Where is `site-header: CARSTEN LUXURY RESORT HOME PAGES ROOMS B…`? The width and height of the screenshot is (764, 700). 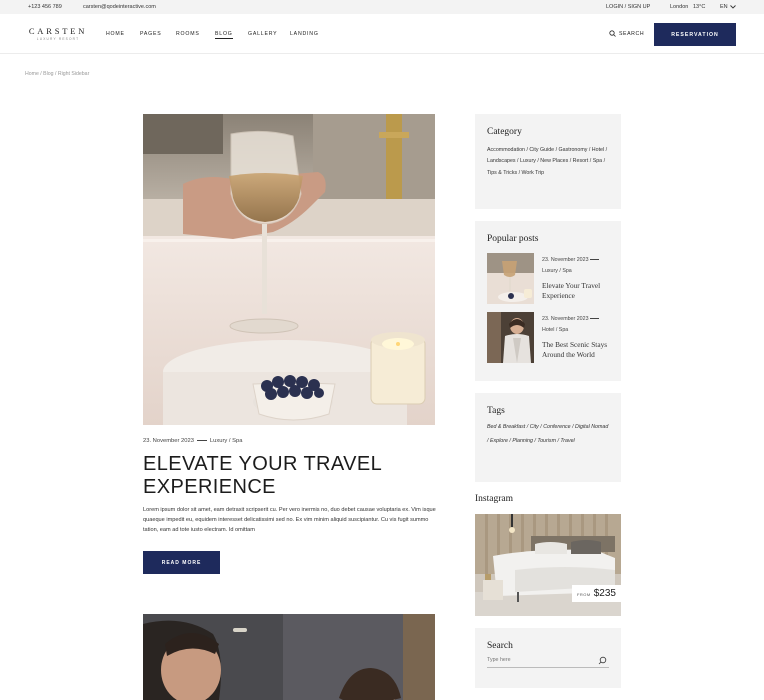 site-header: CARSTEN LUXURY RESORT HOME PAGES ROOMS B… is located at coordinates (382, 34).